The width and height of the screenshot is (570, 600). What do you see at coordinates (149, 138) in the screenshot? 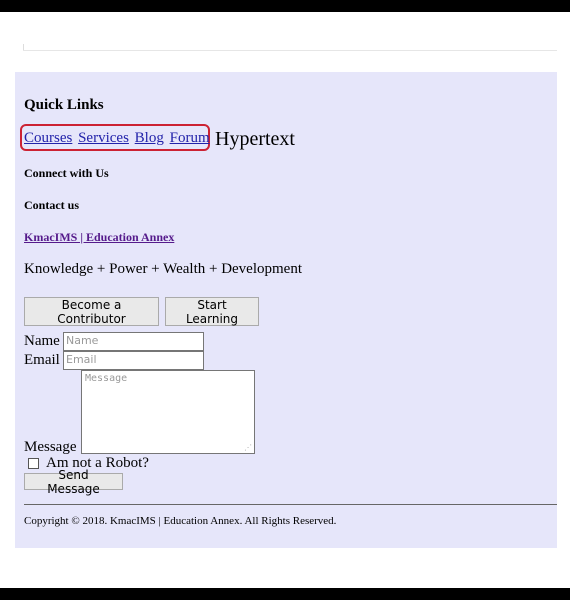
I see `link-blog: Blog` at bounding box center [149, 138].